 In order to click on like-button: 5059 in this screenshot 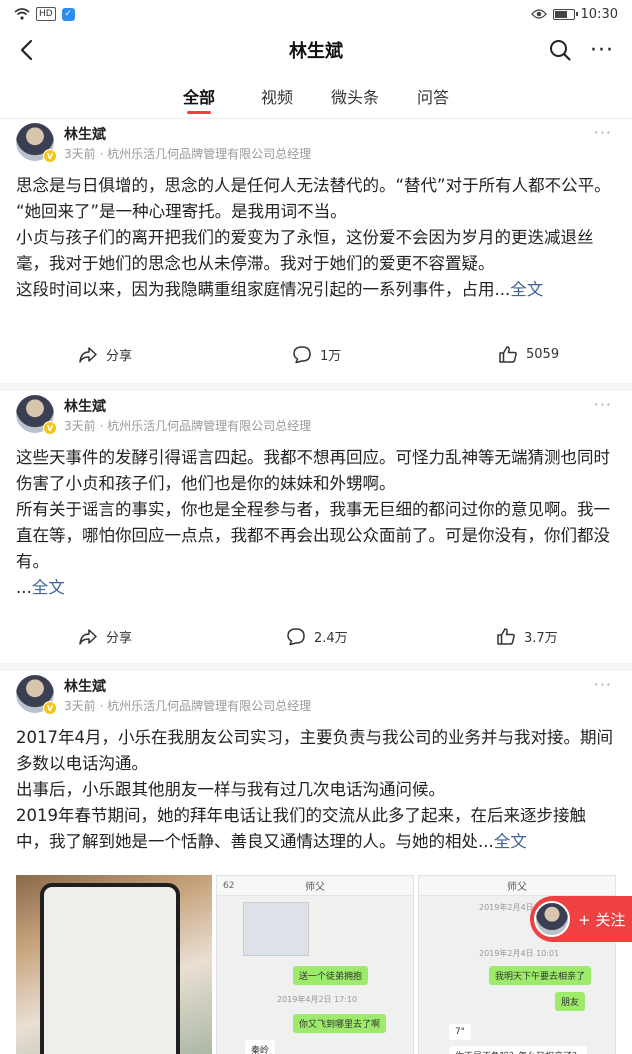, I will do `click(528, 354)`.